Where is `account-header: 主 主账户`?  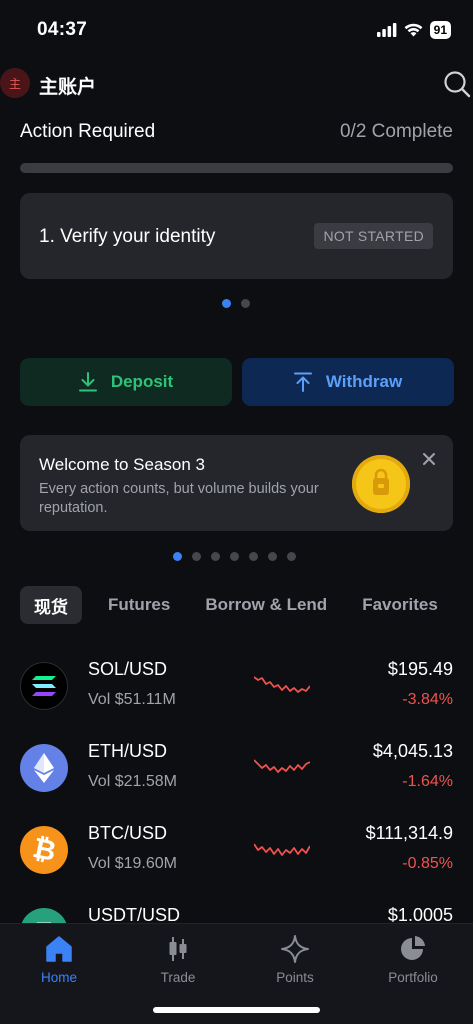 account-header: 主 主账户 is located at coordinates (236, 84).